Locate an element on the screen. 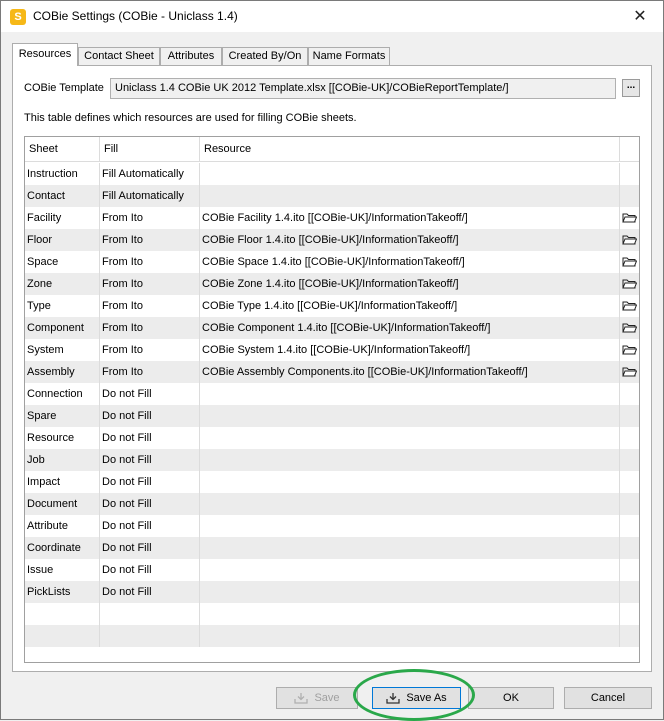  cell-sheet: System is located at coordinates (62, 350).